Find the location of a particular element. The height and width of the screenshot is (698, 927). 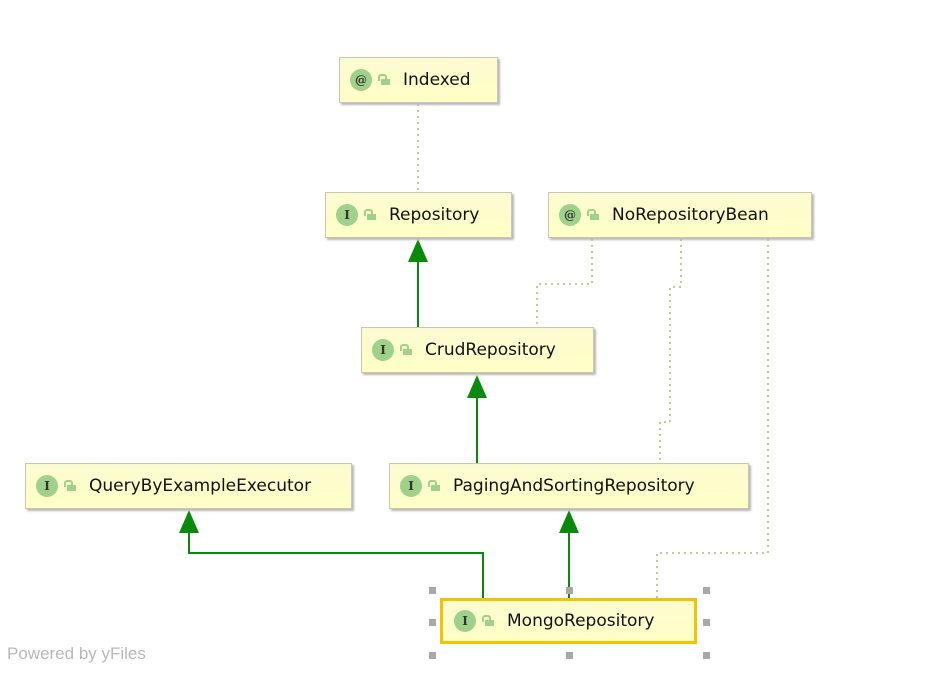

node-querybyexampleexecutor: I QueryByExampleExecutor is located at coordinates (188, 486).